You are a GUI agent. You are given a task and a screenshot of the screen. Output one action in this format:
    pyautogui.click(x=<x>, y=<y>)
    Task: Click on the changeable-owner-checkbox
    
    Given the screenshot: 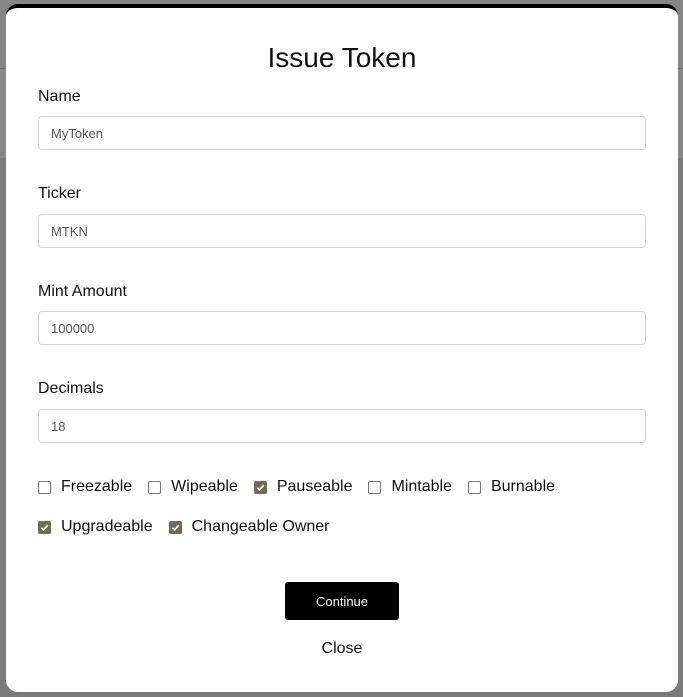 What is the action you would take?
    pyautogui.click(x=175, y=527)
    